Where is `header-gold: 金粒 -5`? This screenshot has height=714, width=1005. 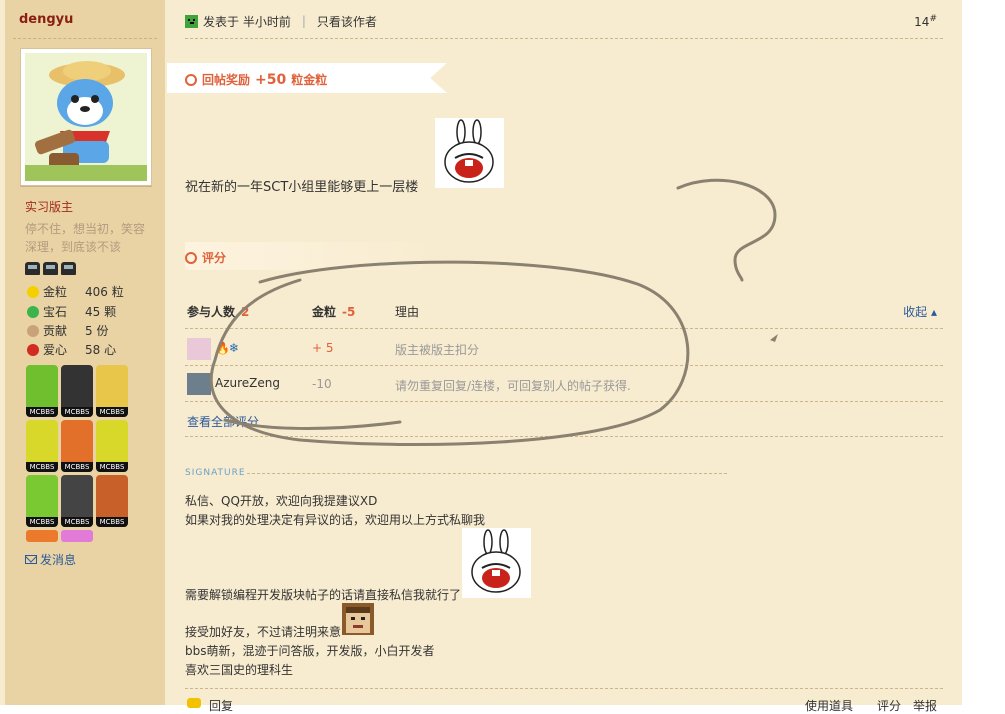 header-gold: 金粒 -5 is located at coordinates (334, 312).